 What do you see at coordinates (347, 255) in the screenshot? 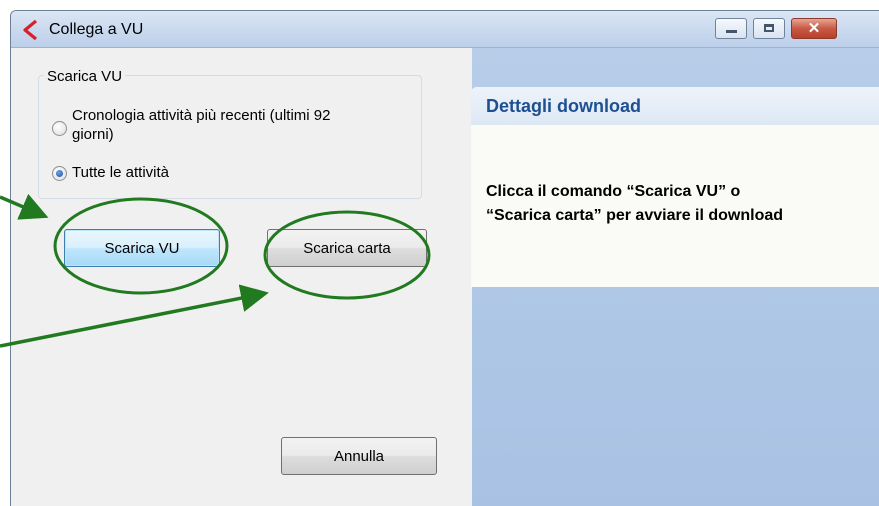
I see `highlight-download-card` at bounding box center [347, 255].